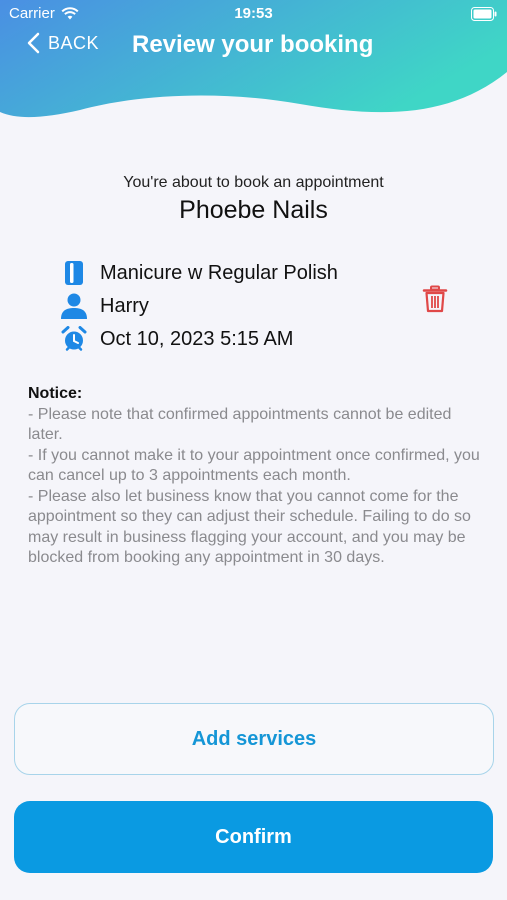 This screenshot has height=900, width=507. What do you see at coordinates (253, 210) in the screenshot?
I see `business-name: Phoebe Nails` at bounding box center [253, 210].